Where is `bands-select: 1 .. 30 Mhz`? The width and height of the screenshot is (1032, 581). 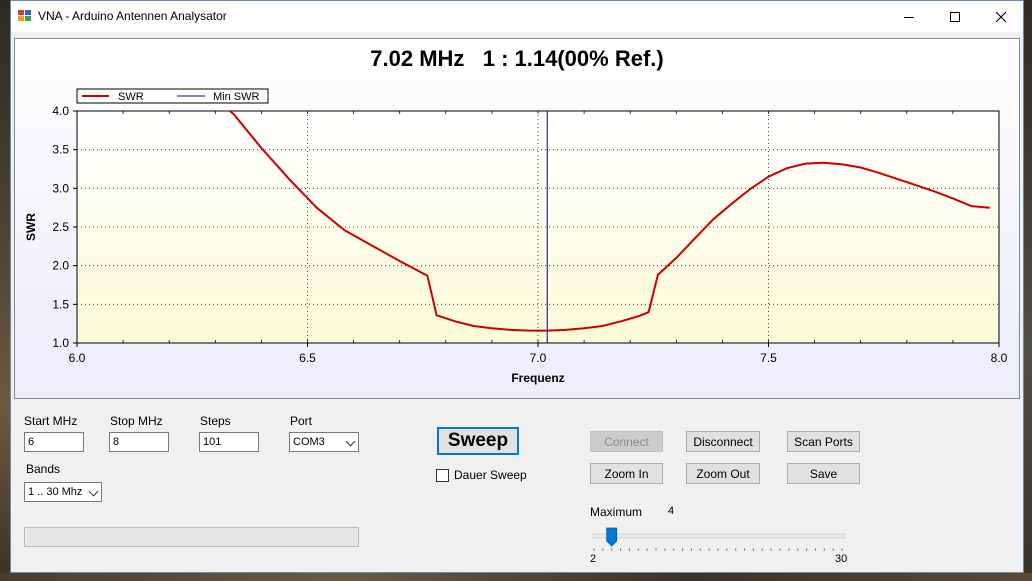
bands-select: 1 .. 30 Mhz is located at coordinates (63, 492).